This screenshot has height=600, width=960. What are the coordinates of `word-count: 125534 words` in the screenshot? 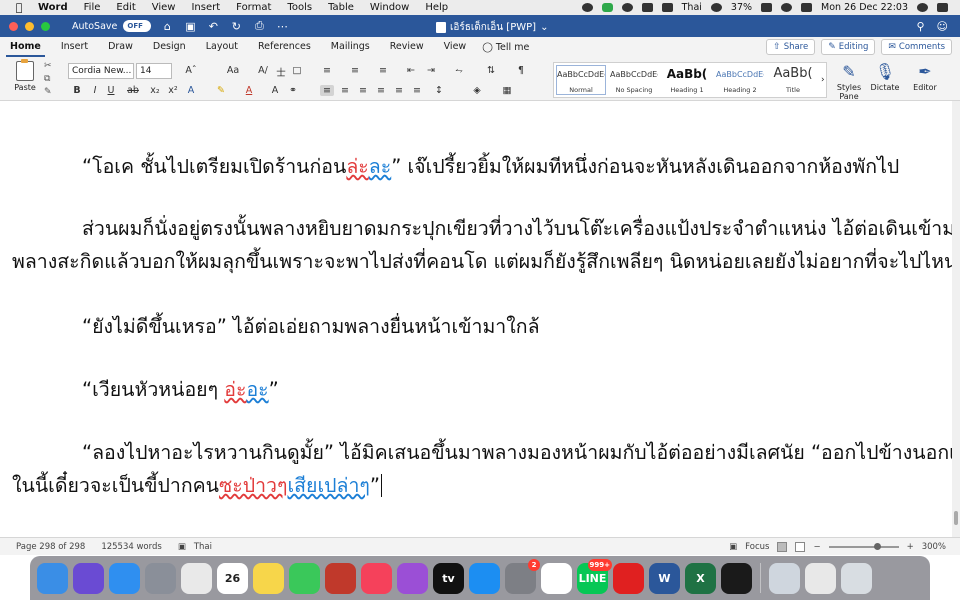 It's located at (131, 547).